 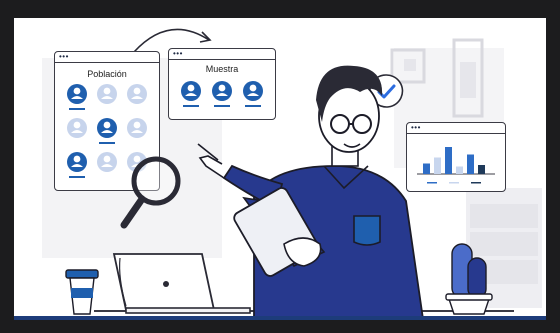 I want to click on bottom-accent-line, so click(x=280, y=318).